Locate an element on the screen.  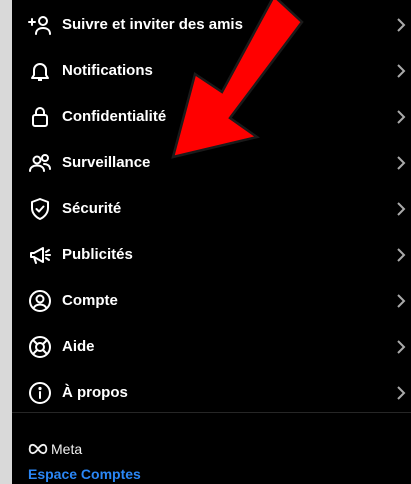
menu-item-follow-invite-friends: Suivre et inviter des amis is located at coordinates (211, 25).